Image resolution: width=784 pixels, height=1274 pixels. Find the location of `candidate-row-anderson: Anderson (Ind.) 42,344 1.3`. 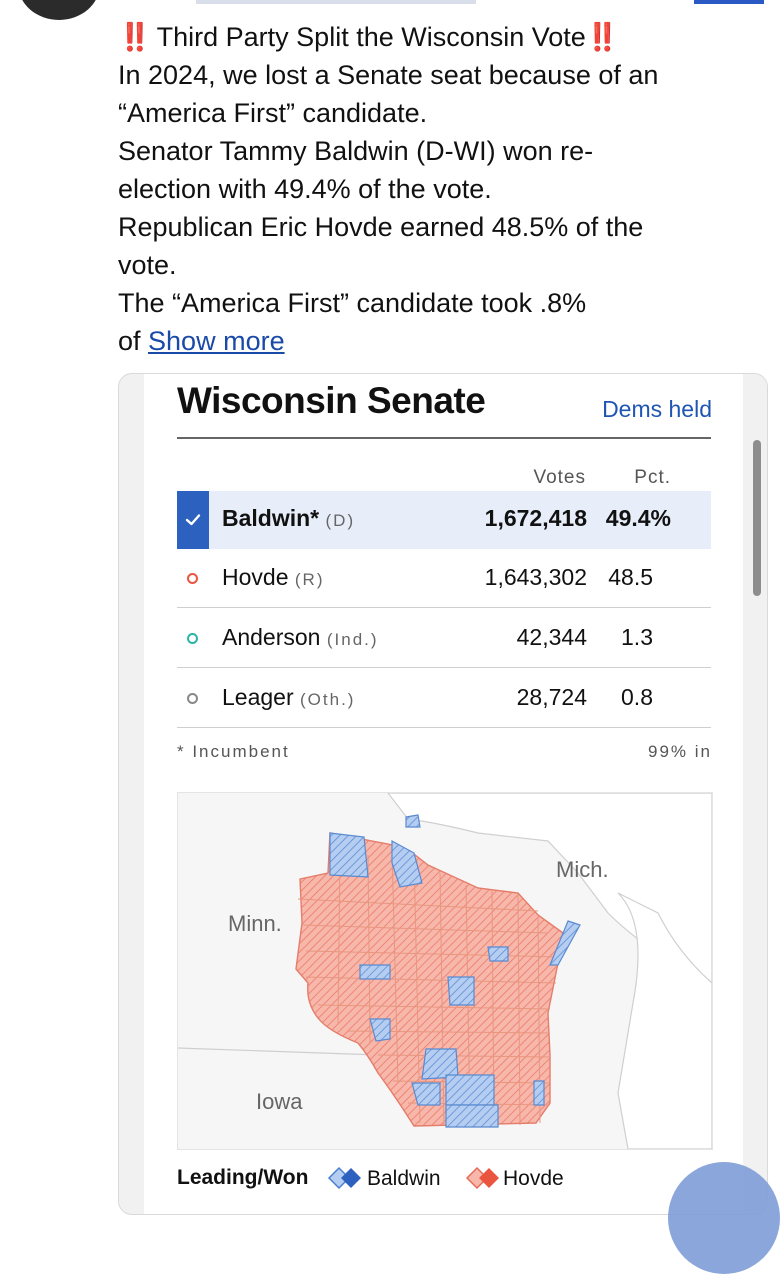

candidate-row-anderson: Anderson (Ind.) 42,344 1.3 is located at coordinates (444, 639).